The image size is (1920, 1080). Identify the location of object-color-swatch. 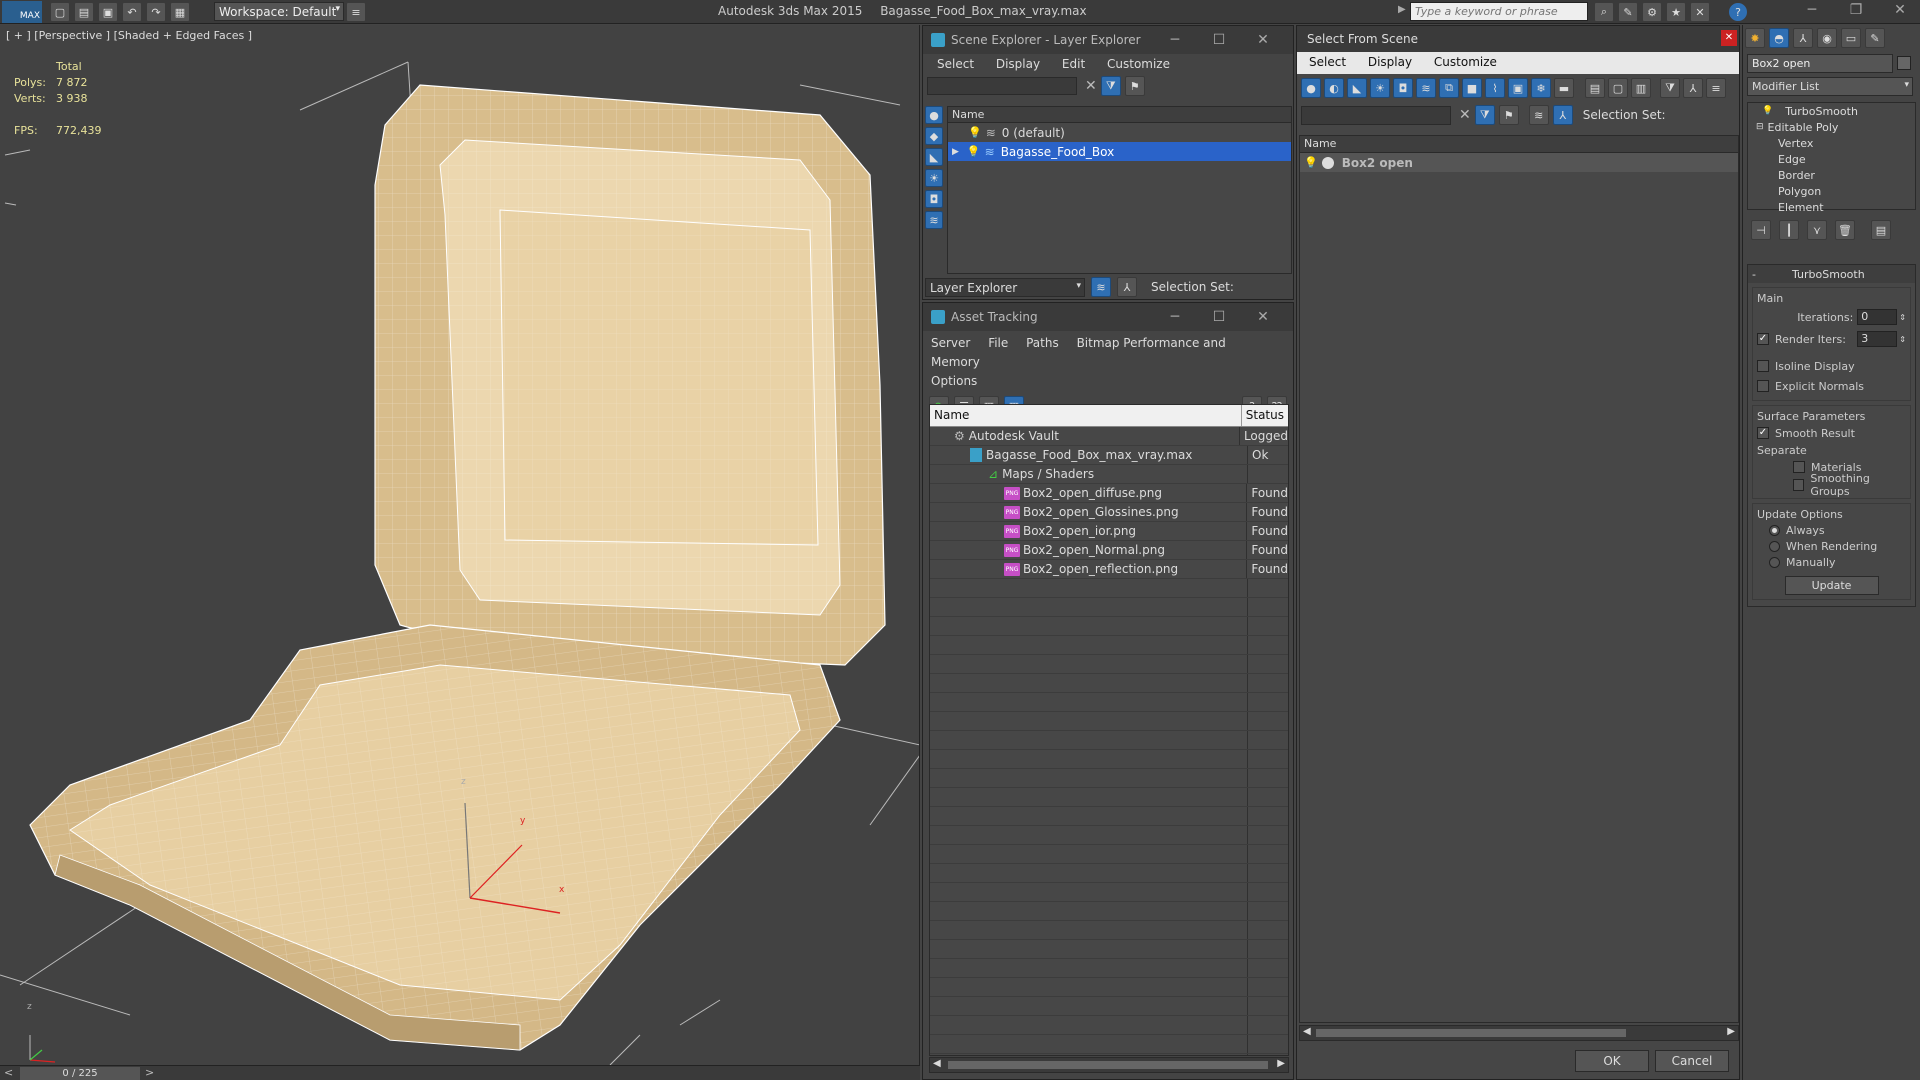
(1904, 63).